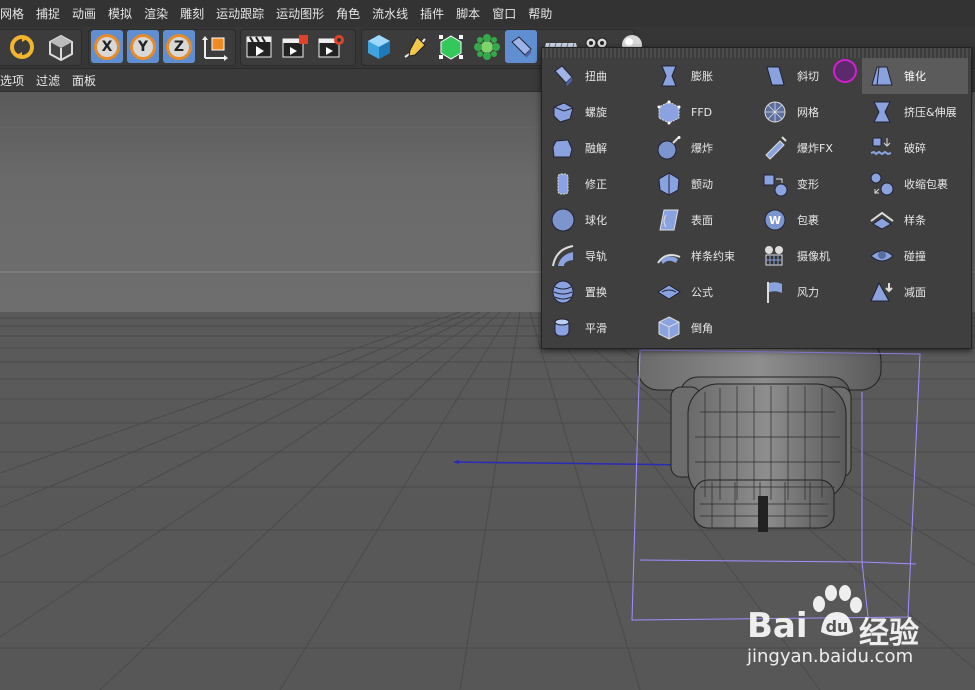 This screenshot has height=690, width=975. I want to click on deformer-spiral: 螺旋, so click(596, 112).